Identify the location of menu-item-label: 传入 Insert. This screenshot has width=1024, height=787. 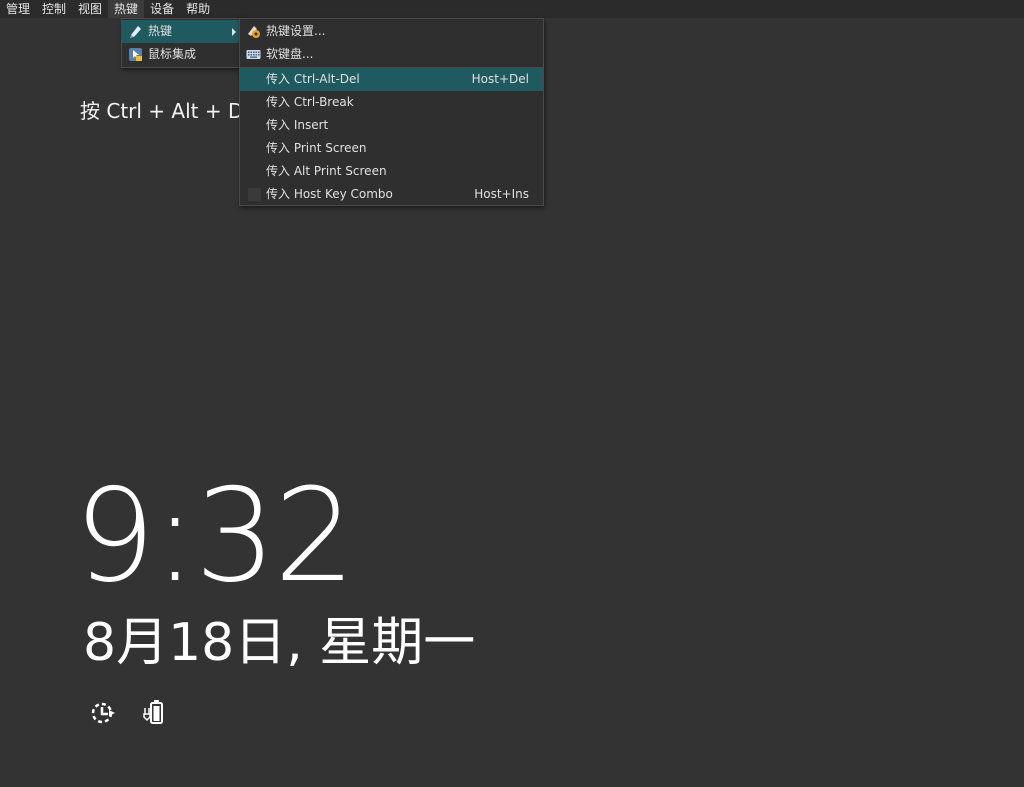
(297, 125).